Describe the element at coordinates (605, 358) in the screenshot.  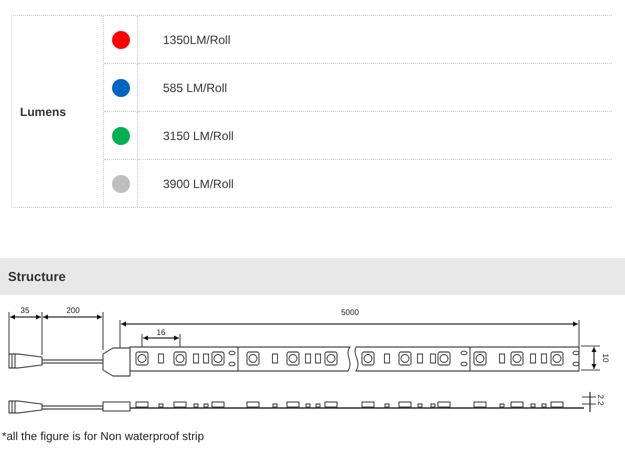
I see `dimension-label: 10` at that location.